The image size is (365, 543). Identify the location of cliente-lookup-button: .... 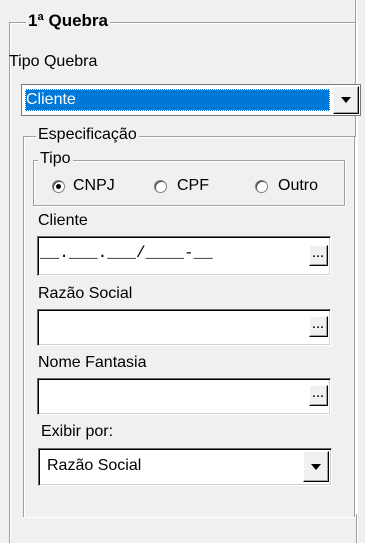
(318, 255).